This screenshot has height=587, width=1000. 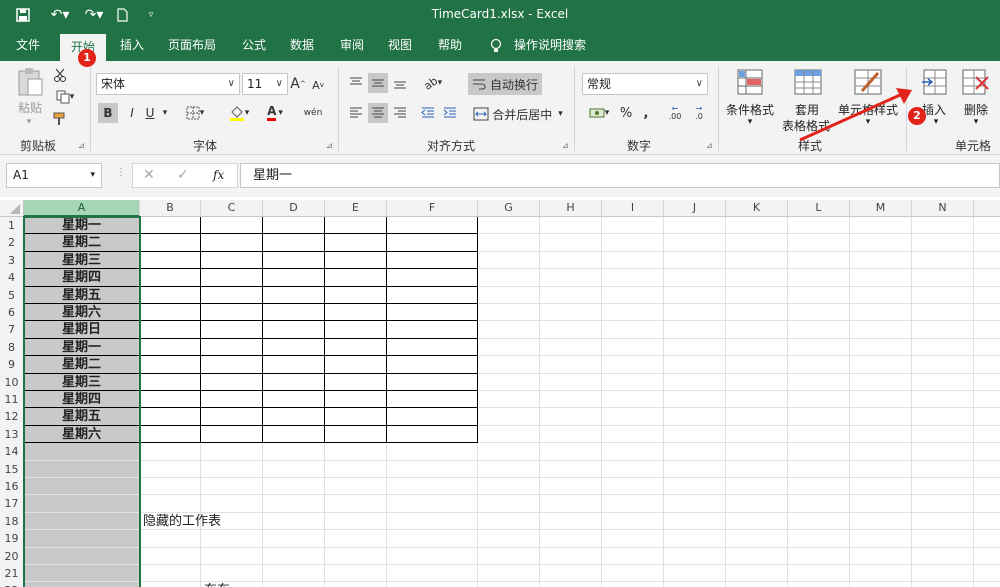 What do you see at coordinates (329, 145) in the screenshot?
I see `font-launcher-icon: ⊿` at bounding box center [329, 145].